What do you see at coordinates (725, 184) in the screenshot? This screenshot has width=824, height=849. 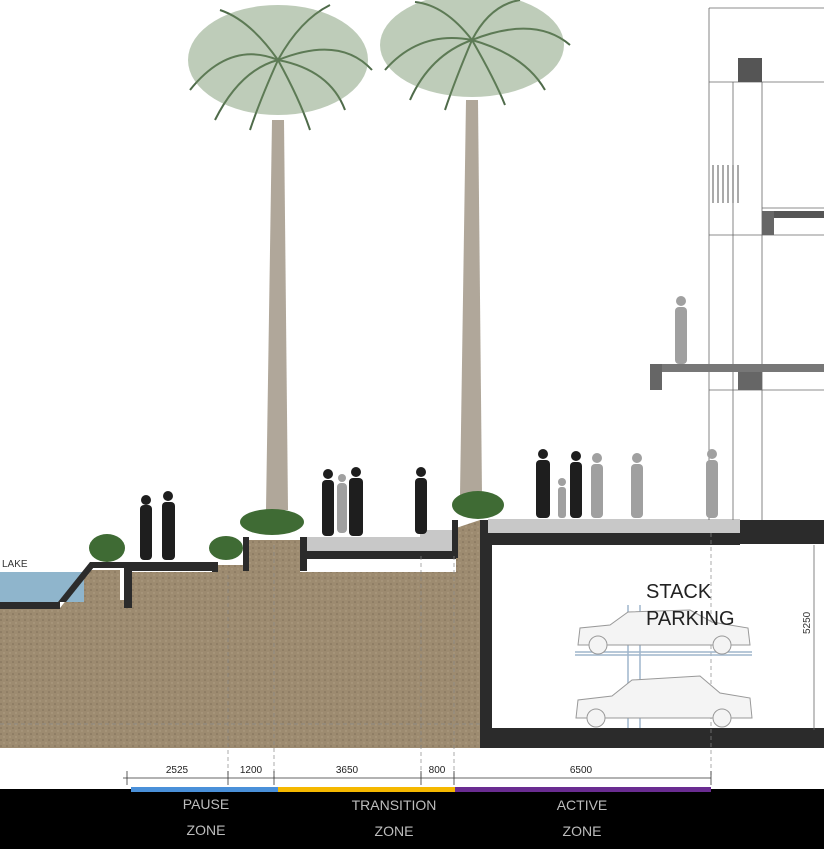 I see `facade-louvres` at bounding box center [725, 184].